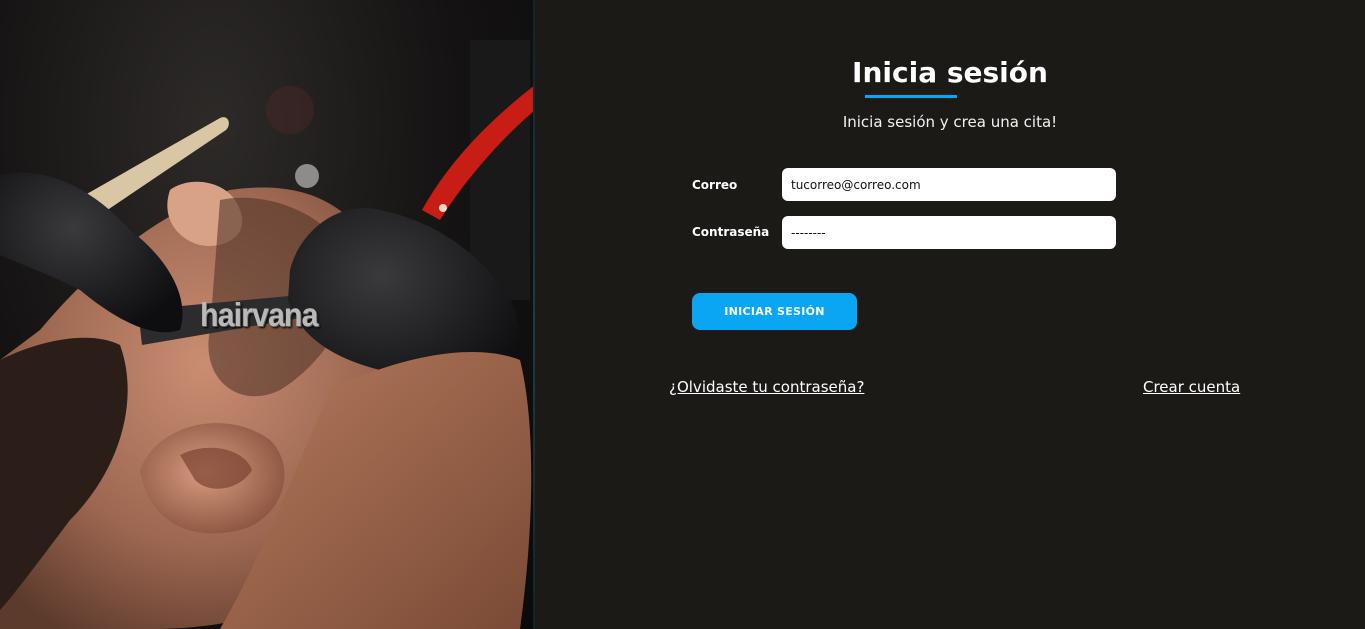 The image size is (1365, 629). What do you see at coordinates (731, 232) in the screenshot?
I see `password-label: Contraseña` at bounding box center [731, 232].